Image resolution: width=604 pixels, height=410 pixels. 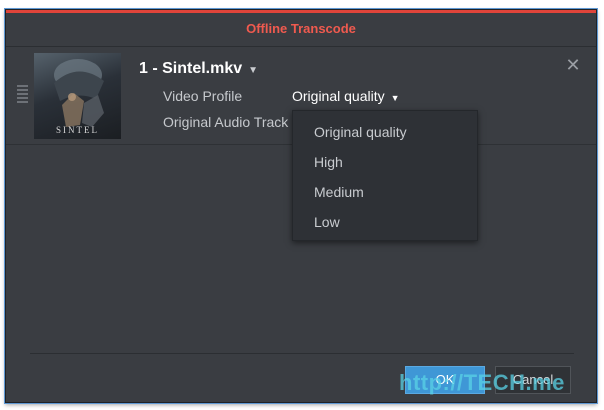 I want to click on item-title: 1 - Sintel.mkv ▼, so click(x=198, y=69).